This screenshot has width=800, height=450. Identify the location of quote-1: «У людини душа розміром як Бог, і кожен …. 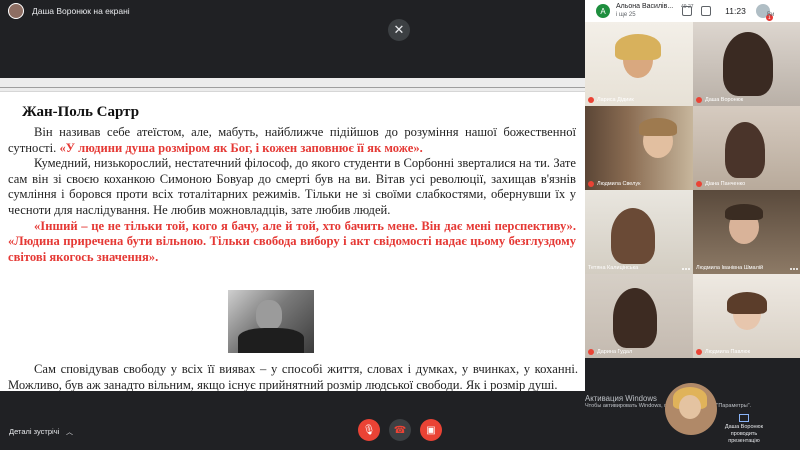
(241, 147).